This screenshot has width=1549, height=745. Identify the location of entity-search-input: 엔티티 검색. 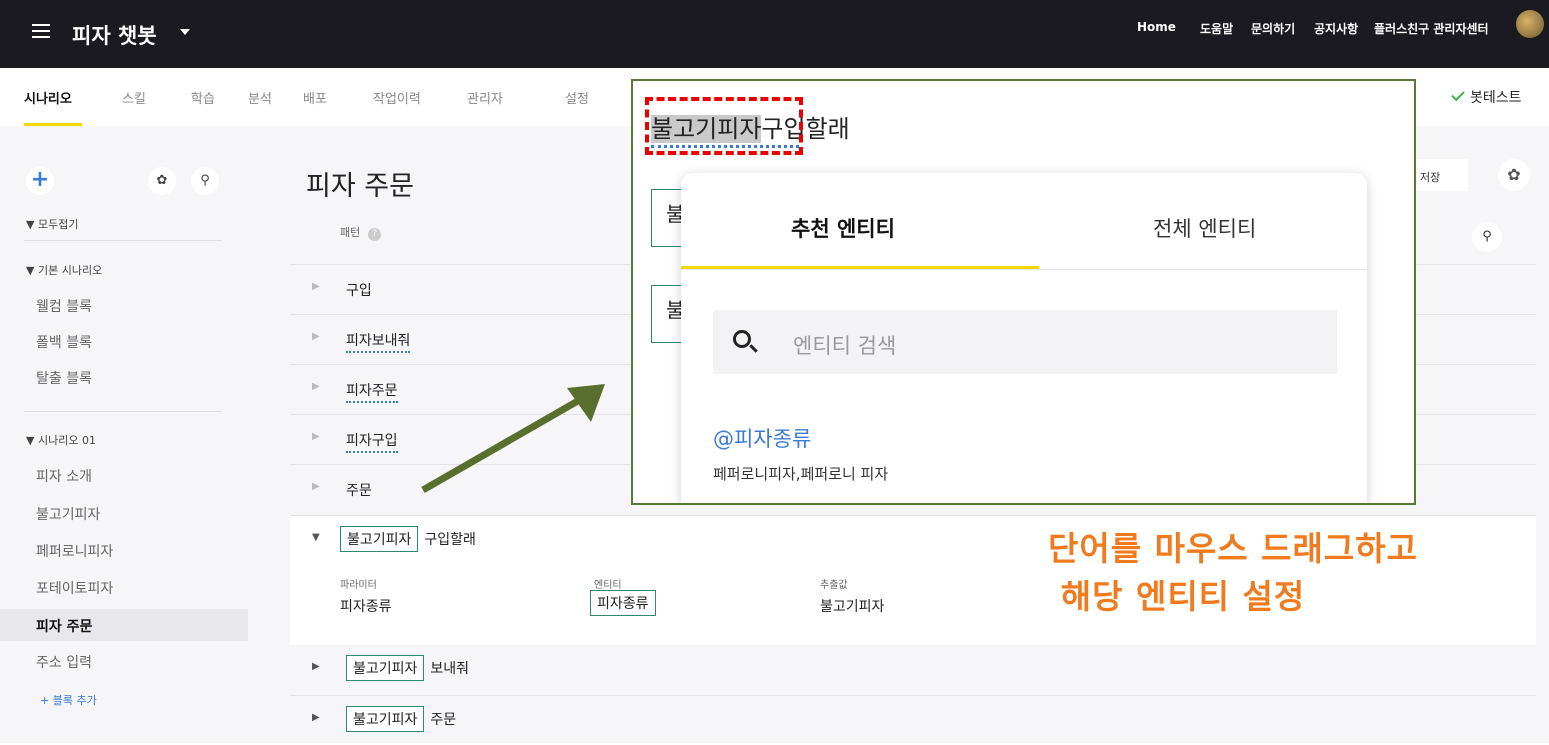
(1025, 342).